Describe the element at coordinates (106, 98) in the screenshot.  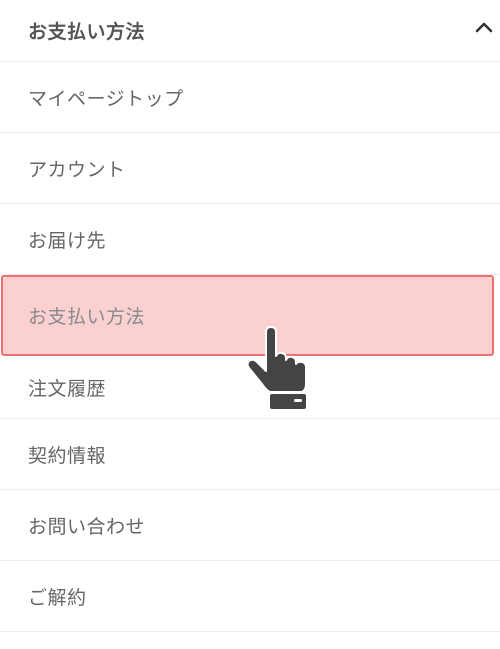
I see `menu-item-label: マイページトップ` at that location.